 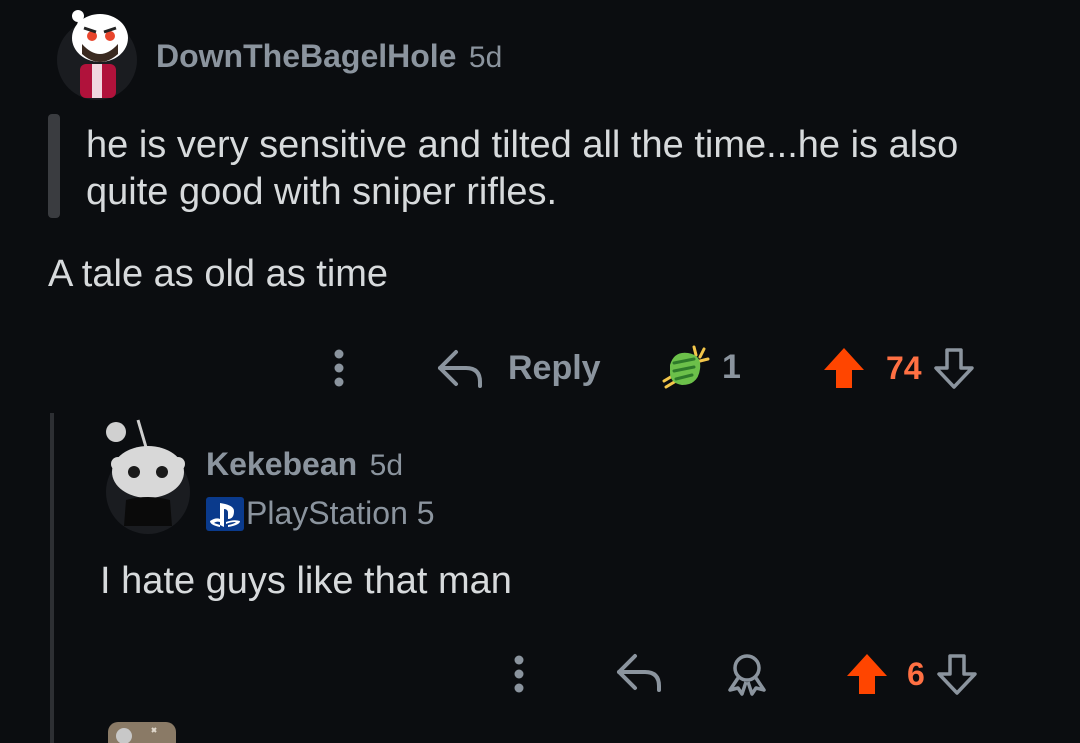 What do you see at coordinates (281, 464) in the screenshot?
I see `username: Kekebean` at bounding box center [281, 464].